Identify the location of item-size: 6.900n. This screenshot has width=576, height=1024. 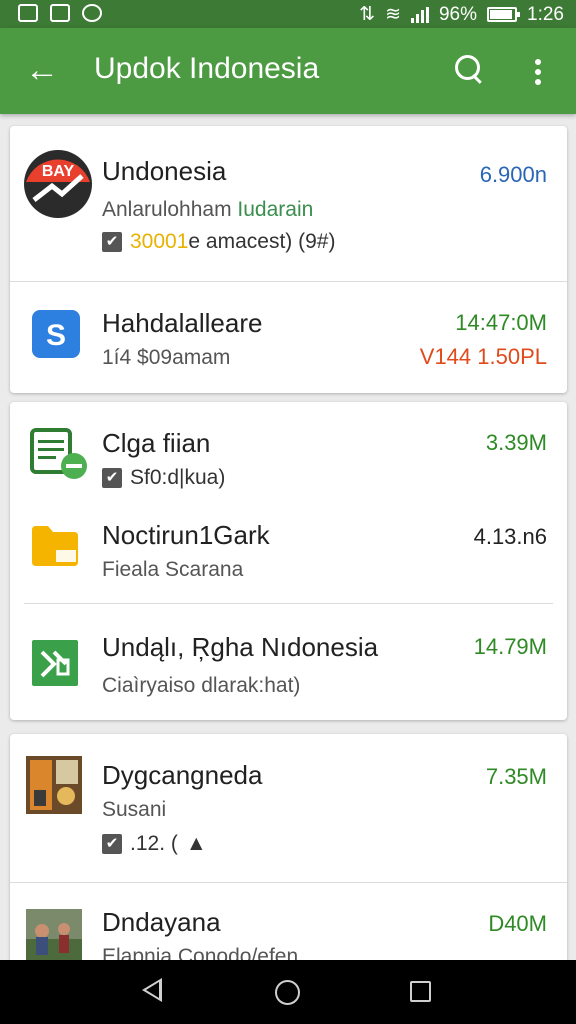
(513, 174).